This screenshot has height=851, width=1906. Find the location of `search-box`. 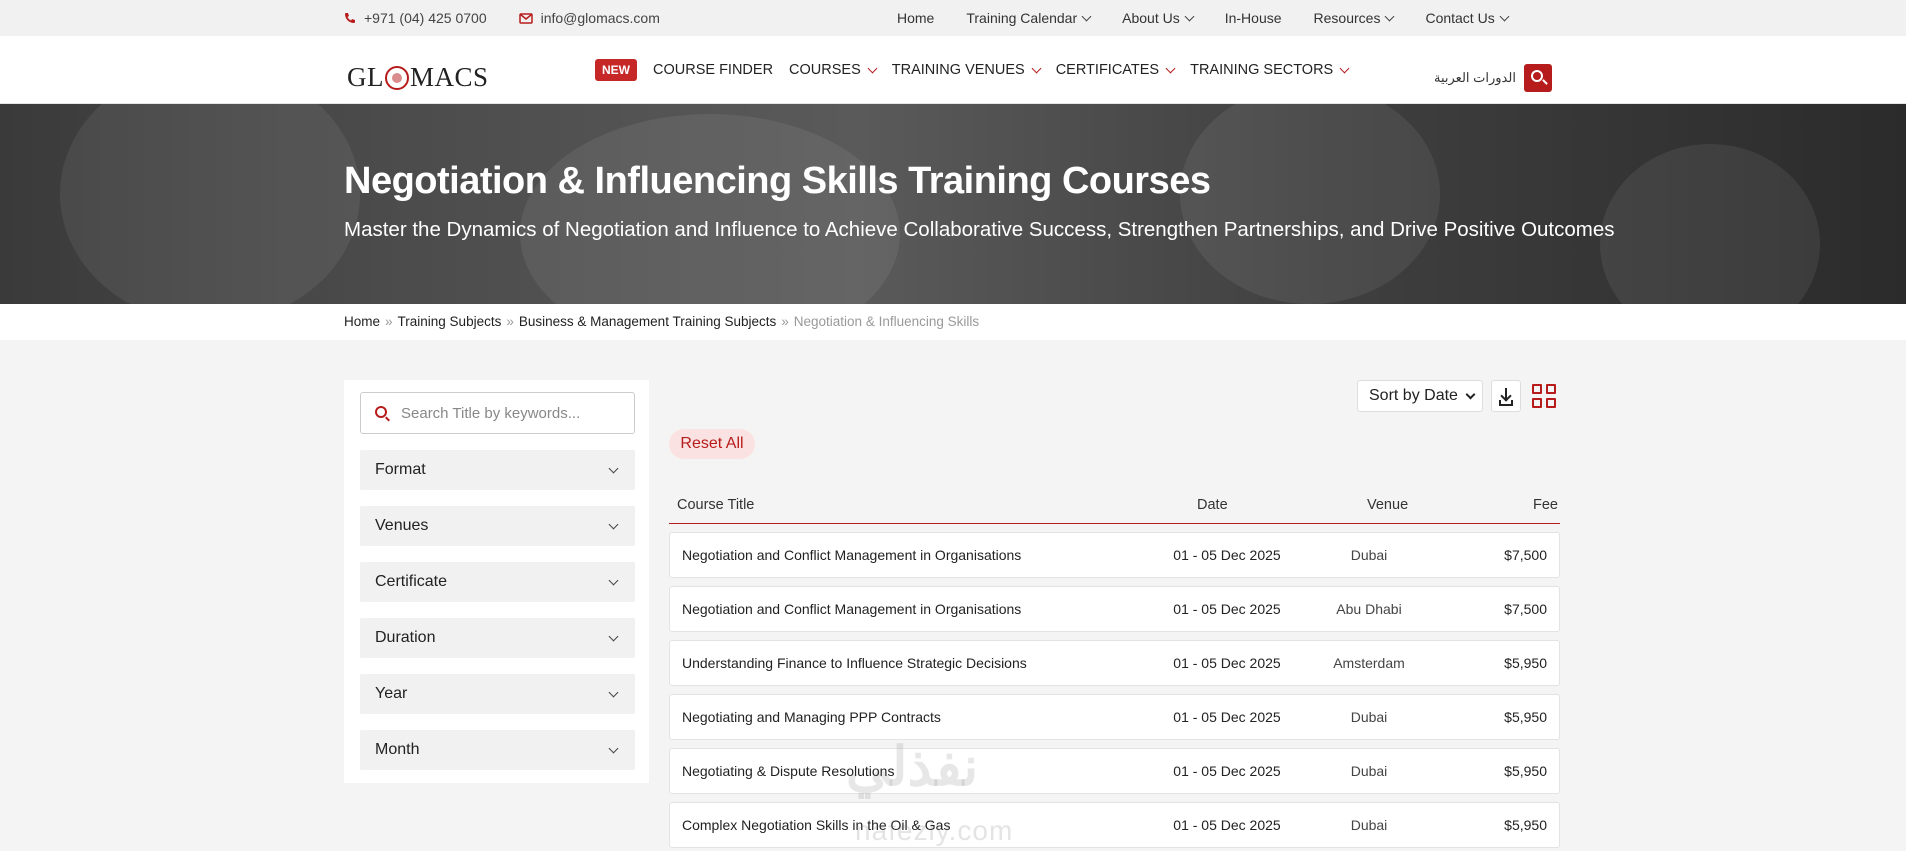

search-box is located at coordinates (497, 413).